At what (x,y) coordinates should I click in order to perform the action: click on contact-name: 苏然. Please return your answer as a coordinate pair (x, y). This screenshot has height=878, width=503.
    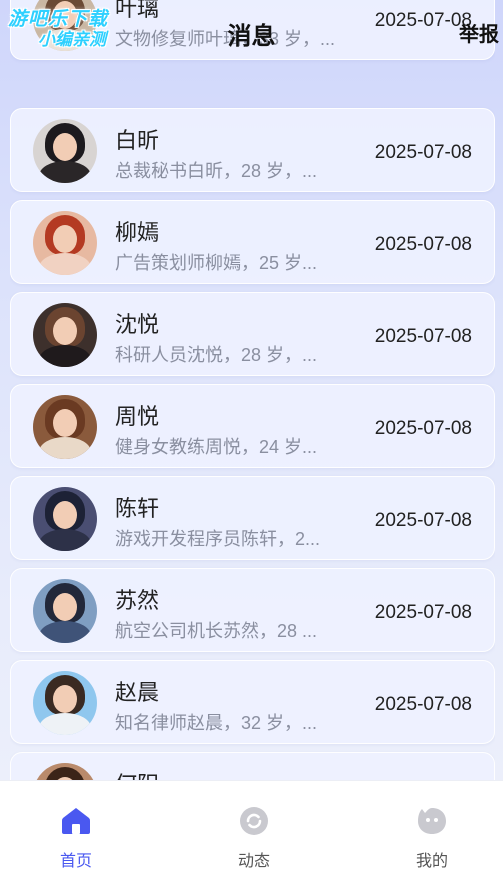
    Looking at the image, I should click on (137, 600).